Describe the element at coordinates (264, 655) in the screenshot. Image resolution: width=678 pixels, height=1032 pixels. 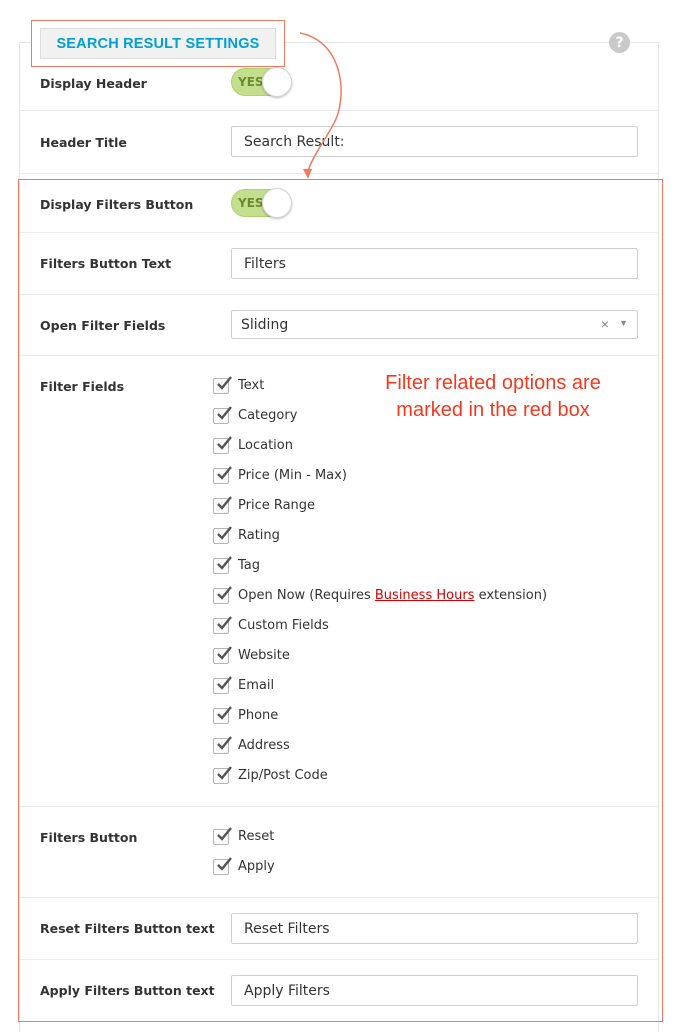
I see `checkbox-label: Website` at that location.